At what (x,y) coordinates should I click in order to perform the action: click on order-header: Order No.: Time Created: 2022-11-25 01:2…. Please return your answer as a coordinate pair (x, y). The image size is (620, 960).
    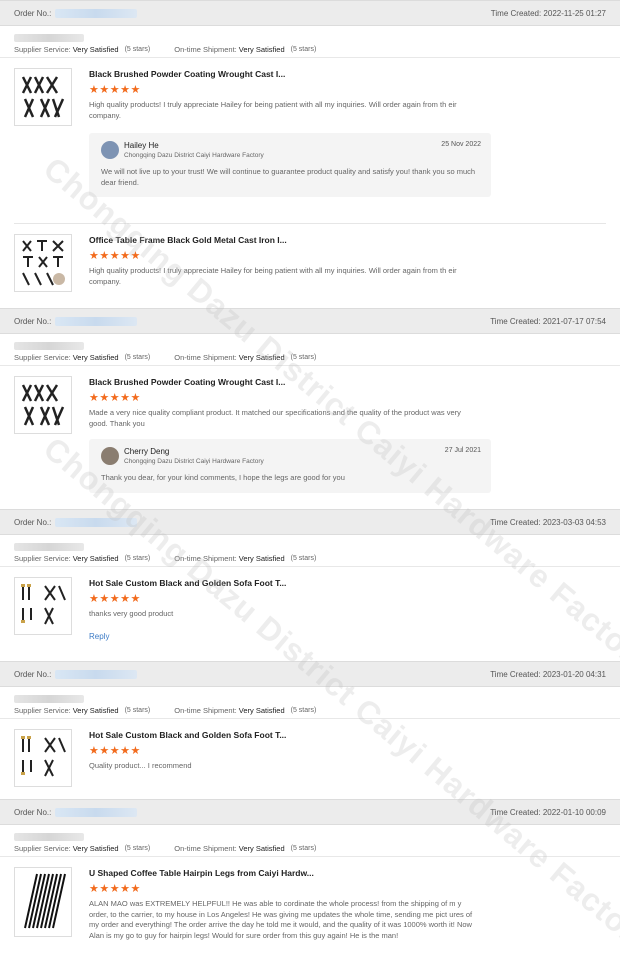
    Looking at the image, I should click on (310, 13).